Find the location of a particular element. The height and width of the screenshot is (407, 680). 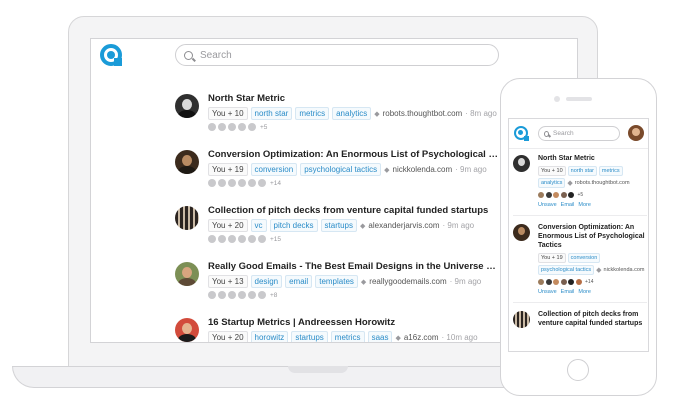

item-title: 16 Startup Metrics | Andreessen Horowitz is located at coordinates (353, 322).